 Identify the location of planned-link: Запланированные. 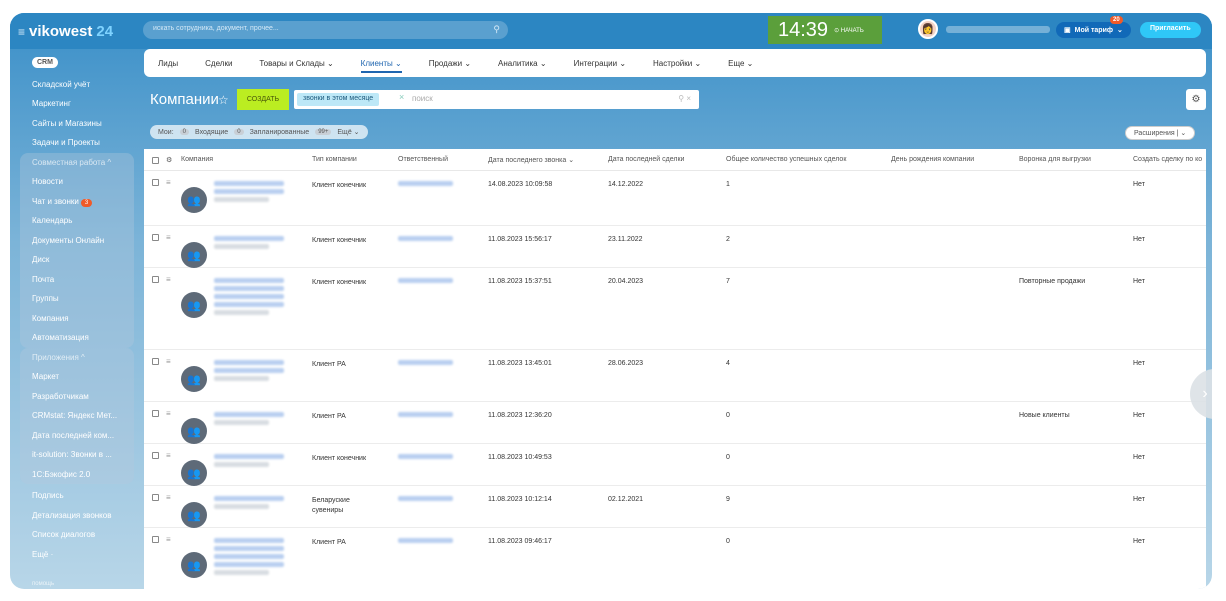
(280, 132).